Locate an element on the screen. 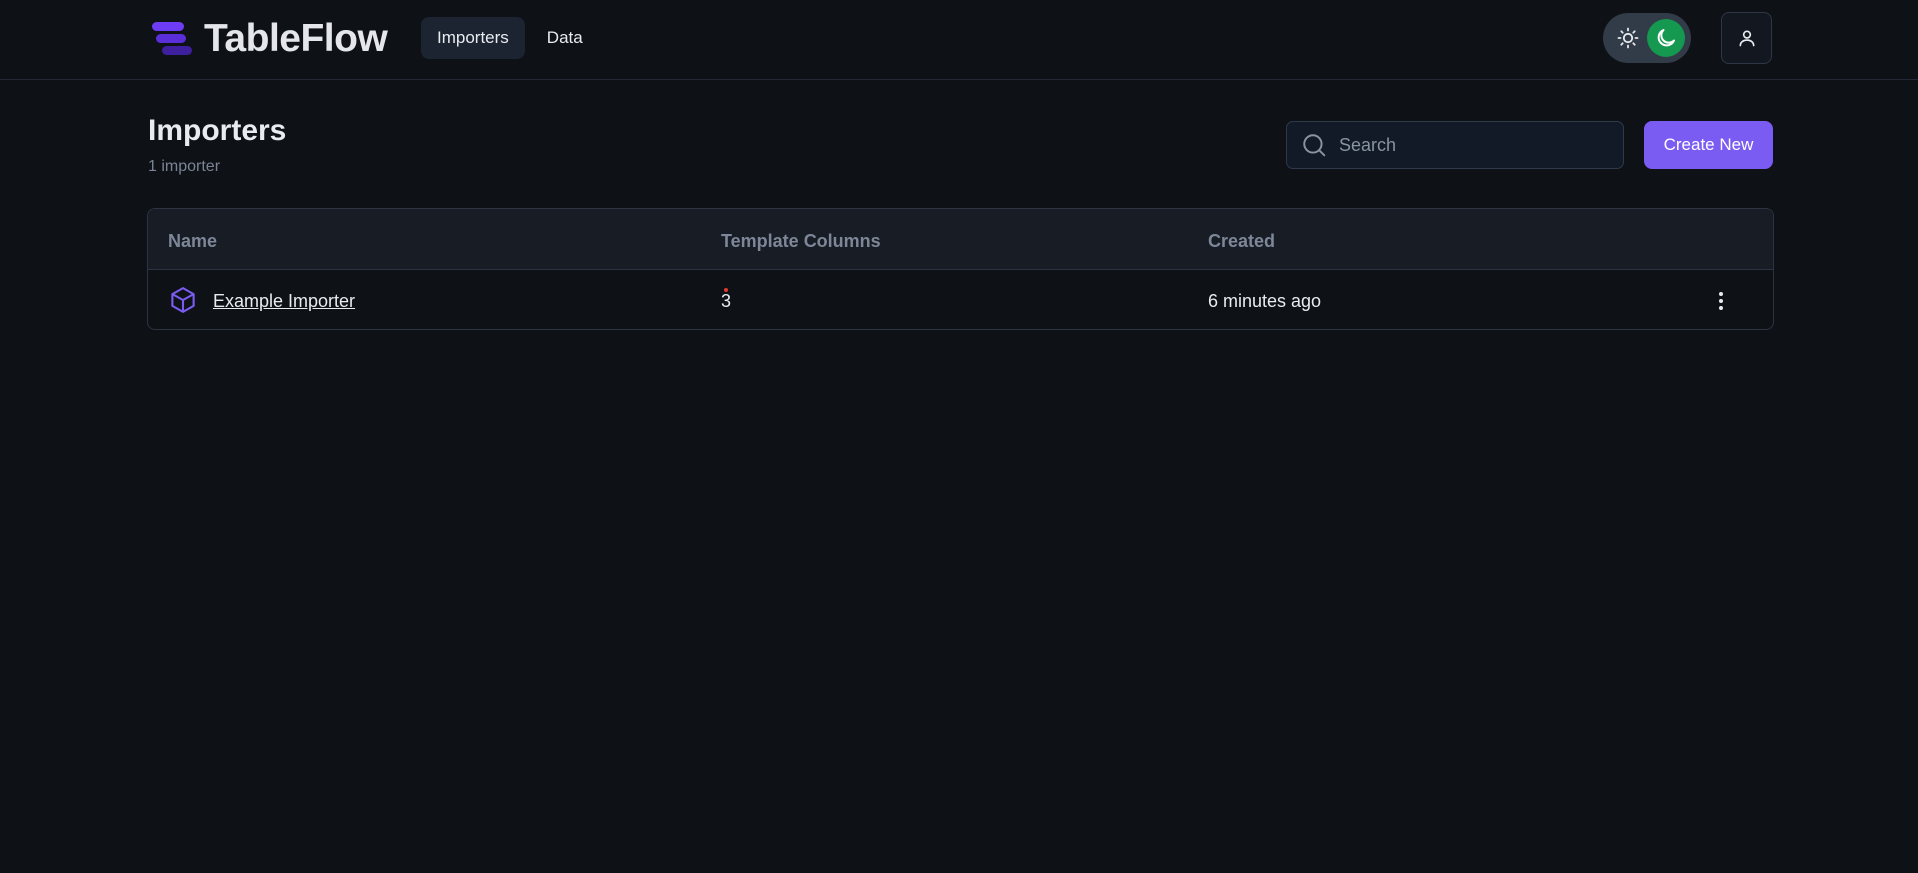 This screenshot has height=873, width=1918. brand-logo: TableFlow is located at coordinates (269, 38).